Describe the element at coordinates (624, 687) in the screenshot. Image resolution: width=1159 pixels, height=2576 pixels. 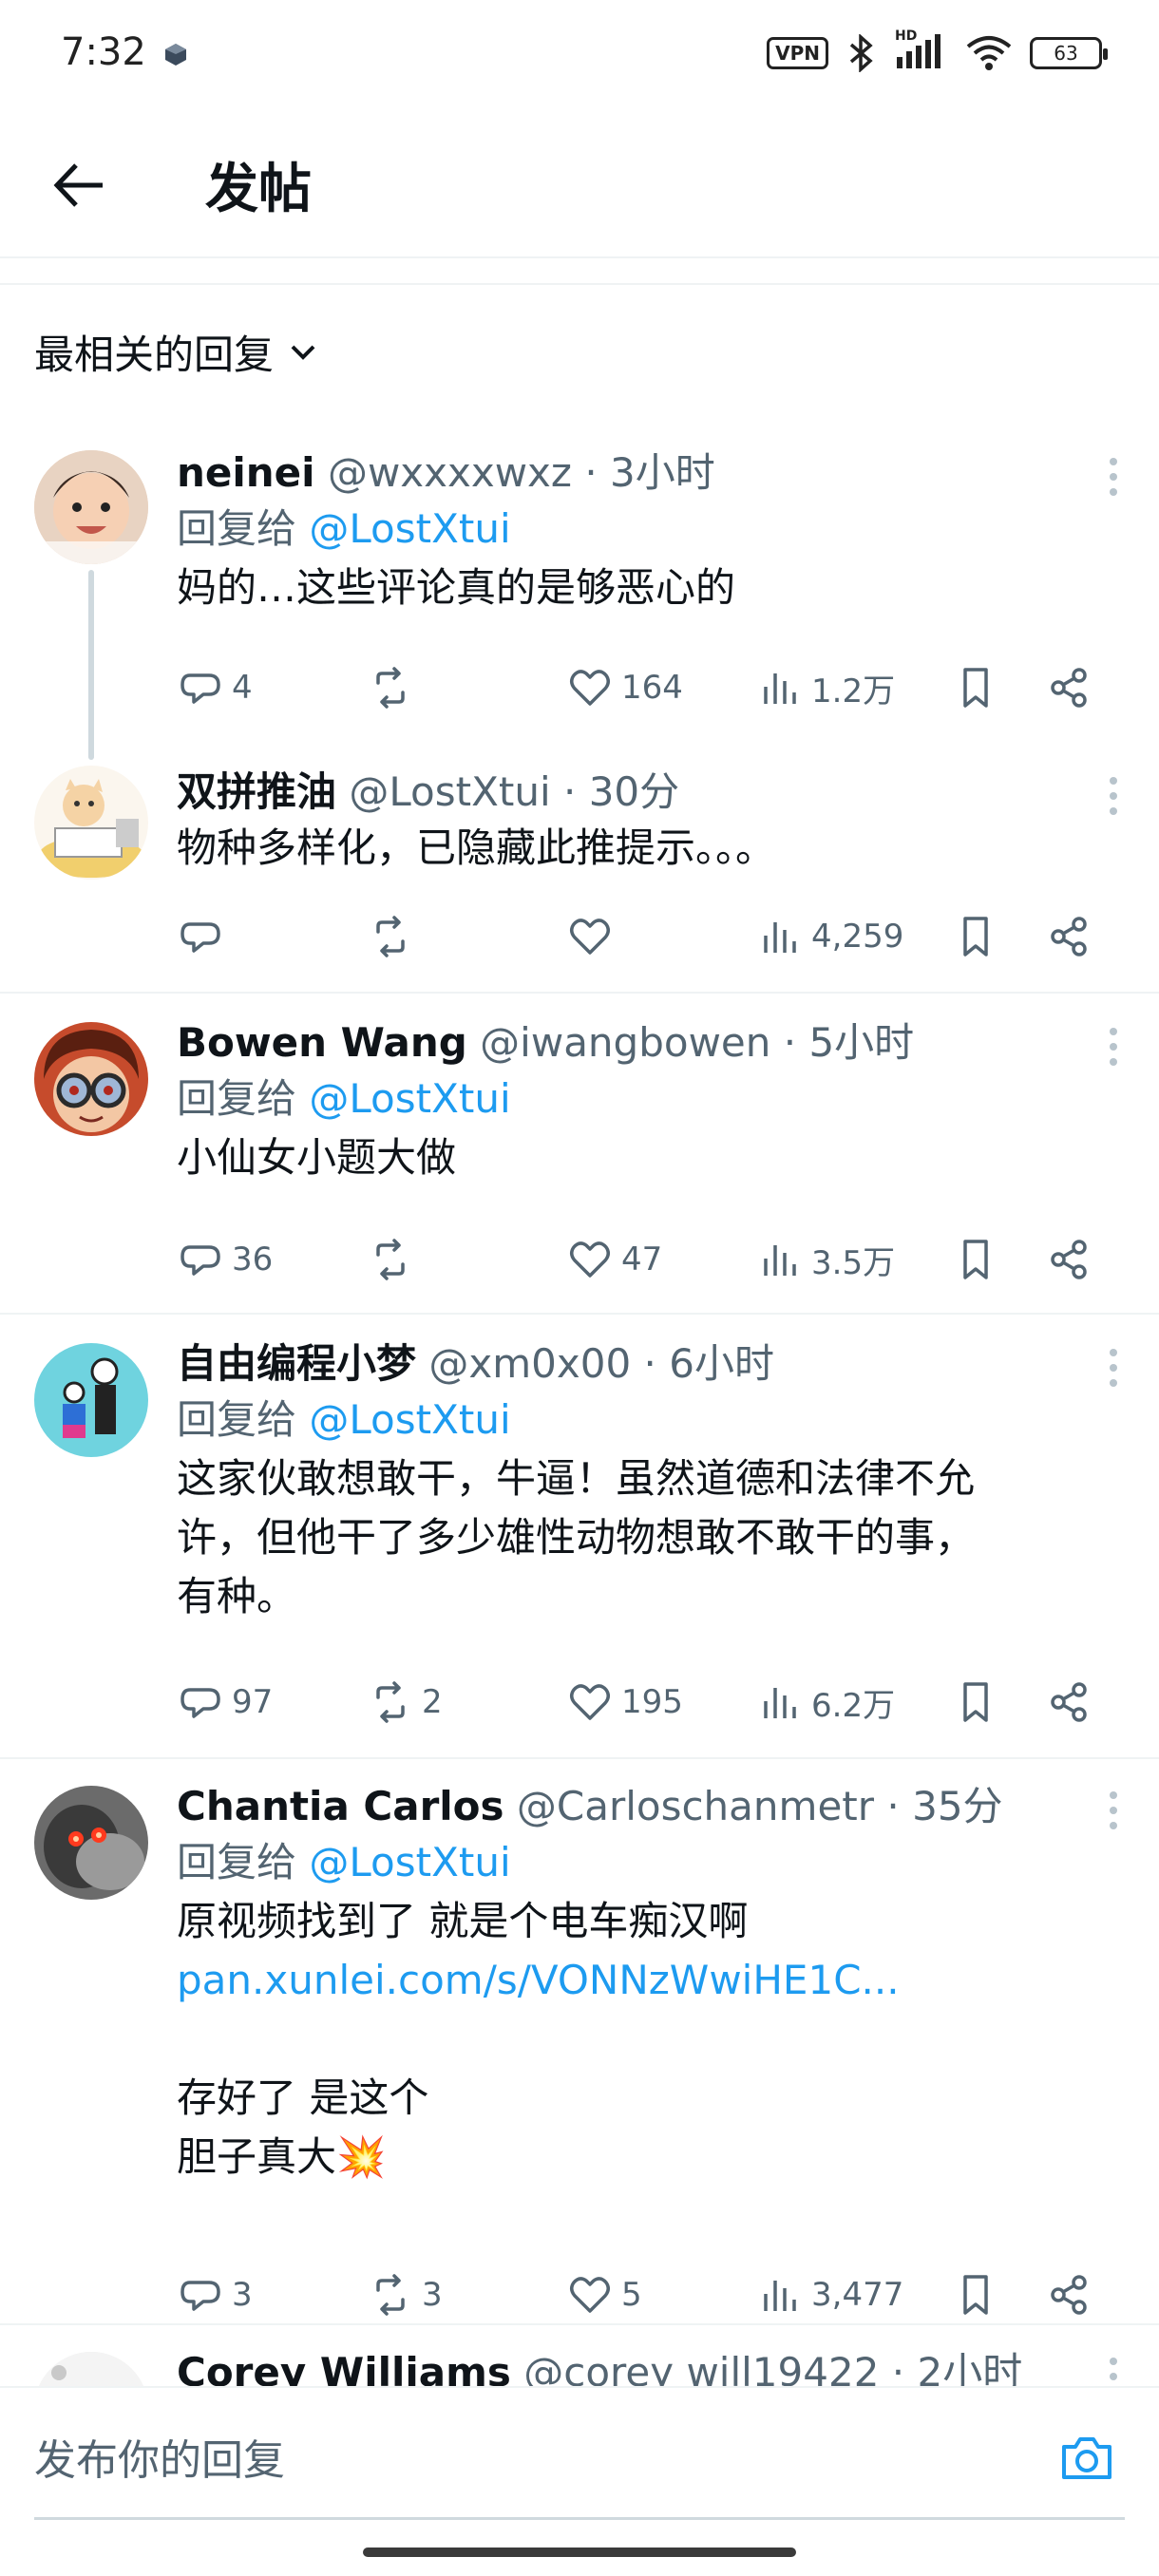
I see `like-button: 164` at that location.